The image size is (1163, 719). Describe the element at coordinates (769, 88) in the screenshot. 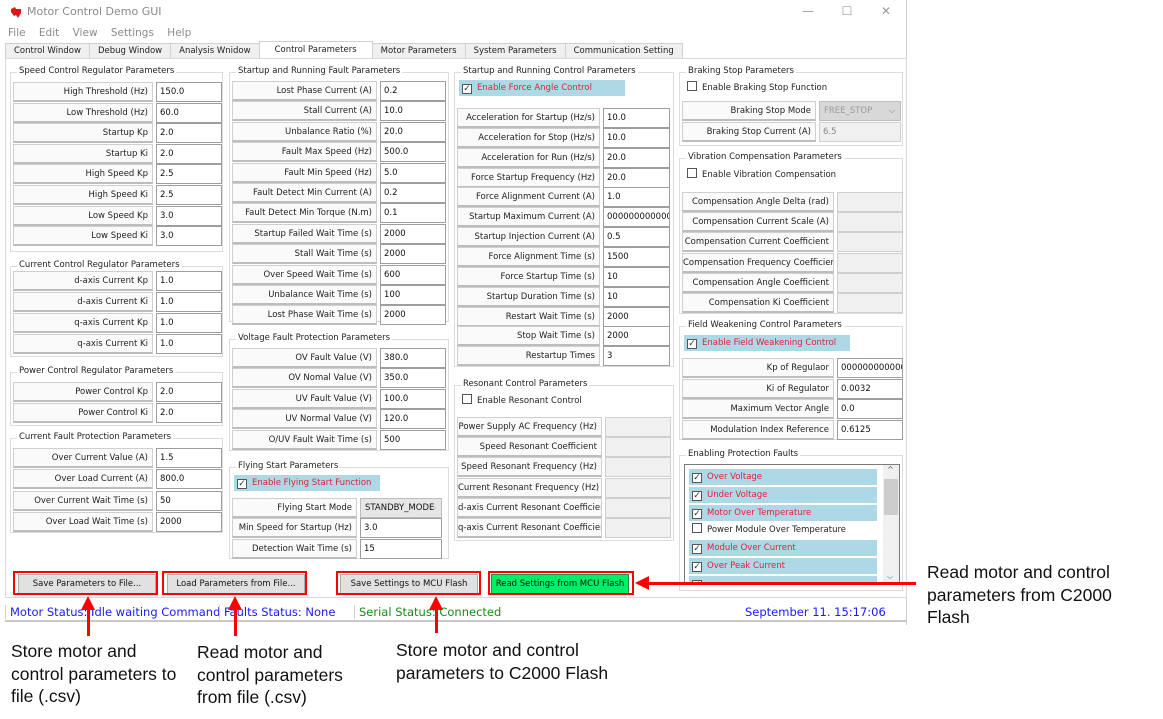

I see `braking-checkbox: Enable Braking Stop Function` at that location.